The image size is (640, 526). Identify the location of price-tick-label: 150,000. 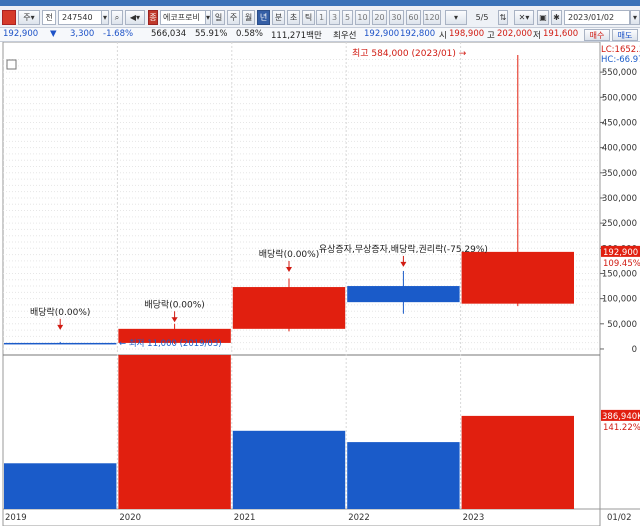
(619, 274).